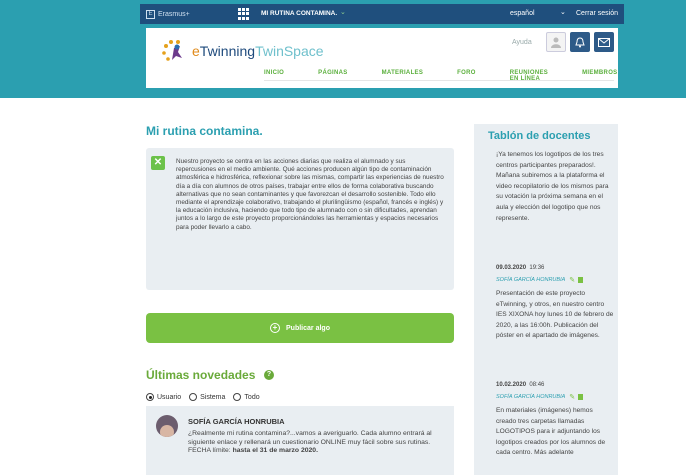 The width and height of the screenshot is (686, 475). I want to click on user-icon, so click(556, 42).